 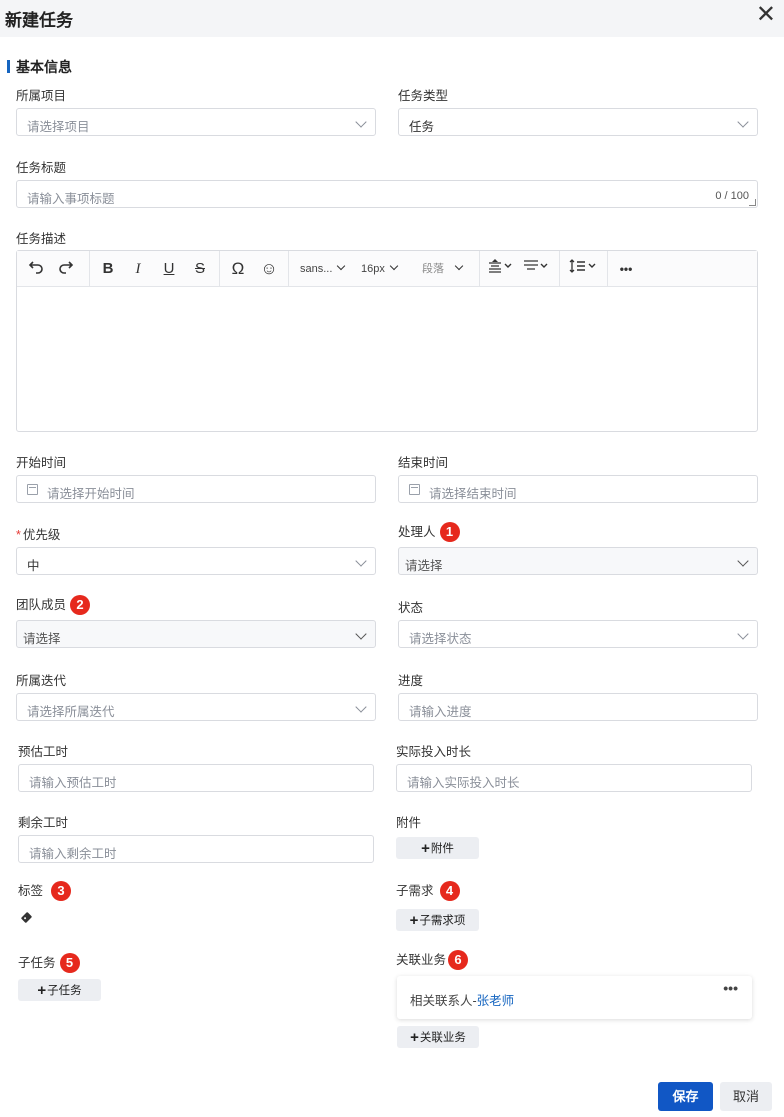 I want to click on paragraph-value: 段落, so click(x=433, y=269).